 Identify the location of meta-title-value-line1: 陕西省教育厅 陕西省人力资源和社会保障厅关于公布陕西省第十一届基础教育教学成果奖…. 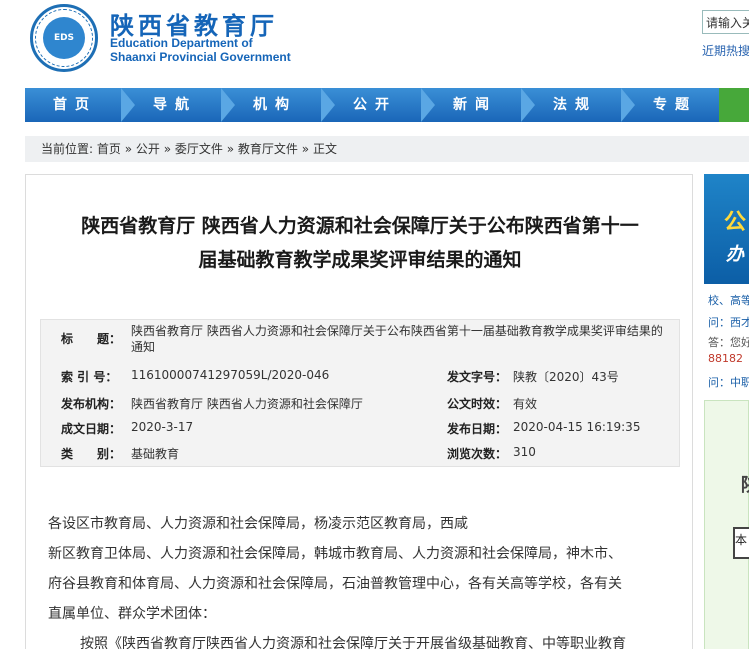
(397, 331).